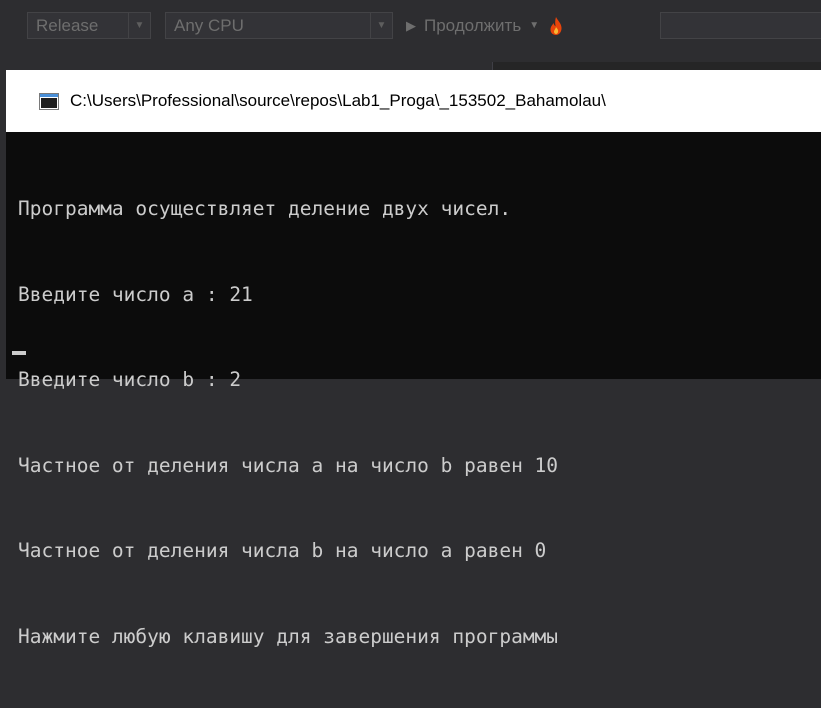  Describe the element at coordinates (473, 25) in the screenshot. I see `continue-label: Продолжить` at that location.